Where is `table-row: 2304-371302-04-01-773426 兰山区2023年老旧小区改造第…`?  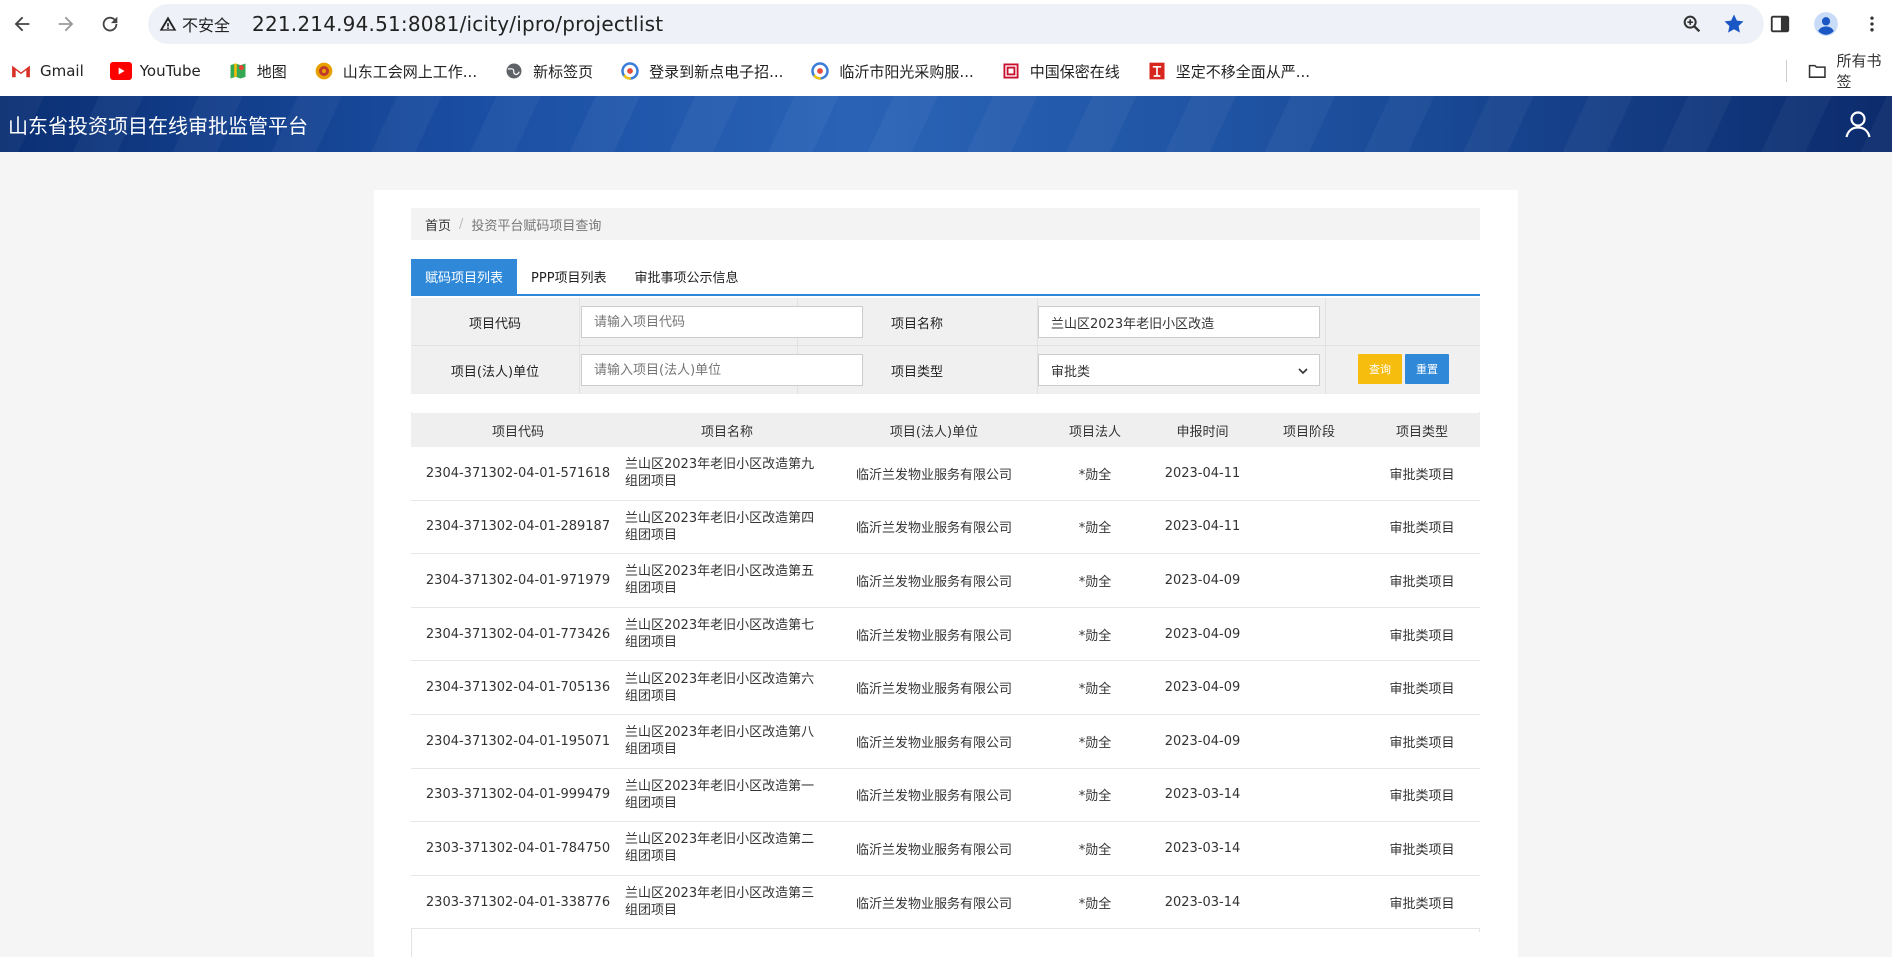
table-row: 2304-371302-04-01-773426 兰山区2023年老旧小区改造第… is located at coordinates (945, 634).